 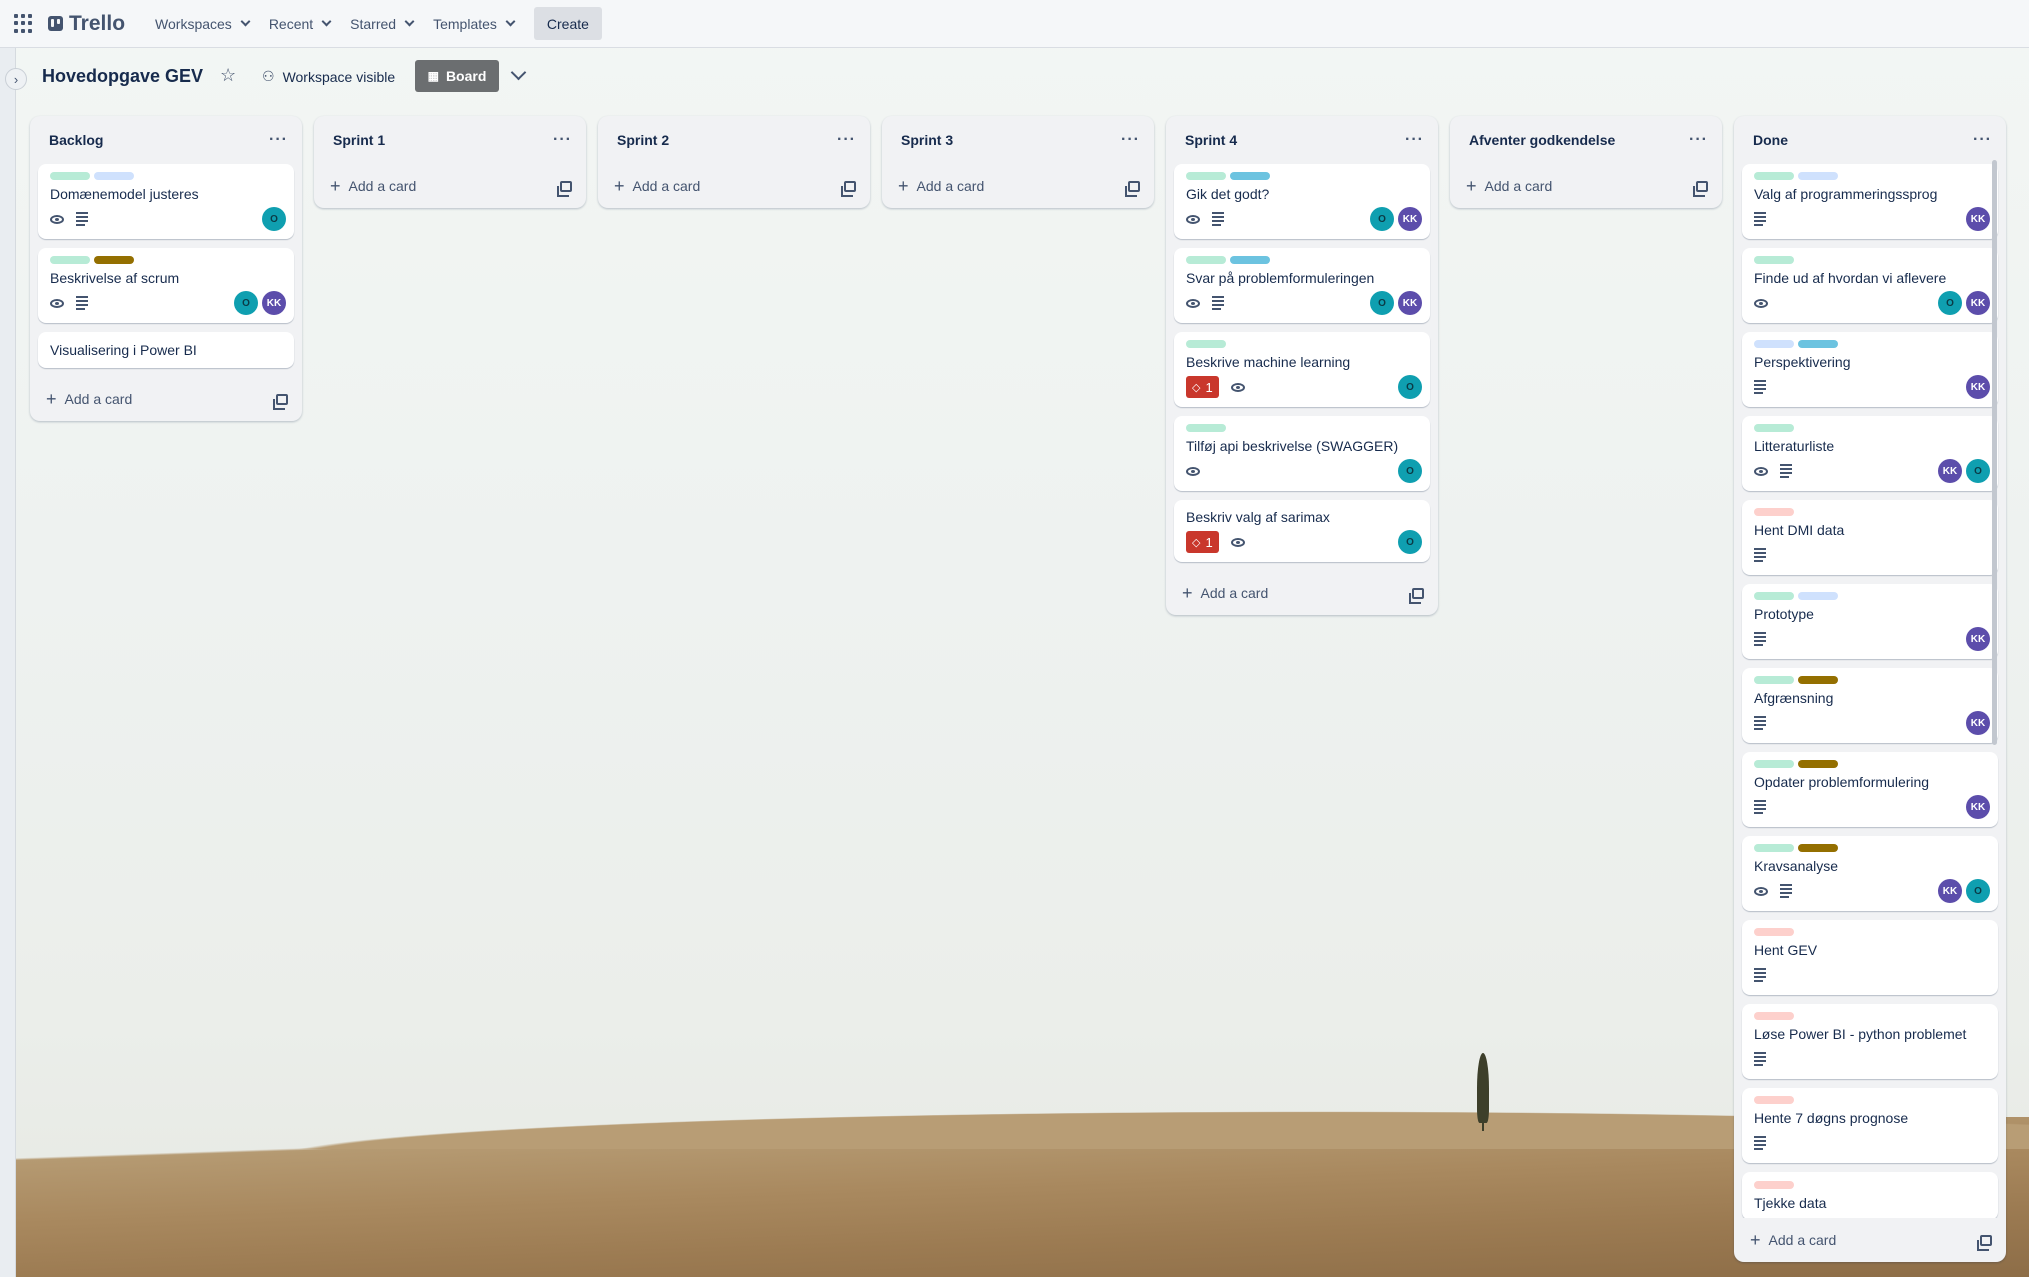 What do you see at coordinates (1870, 1125) in the screenshot?
I see `card: Hente 7 døgns prognose` at bounding box center [1870, 1125].